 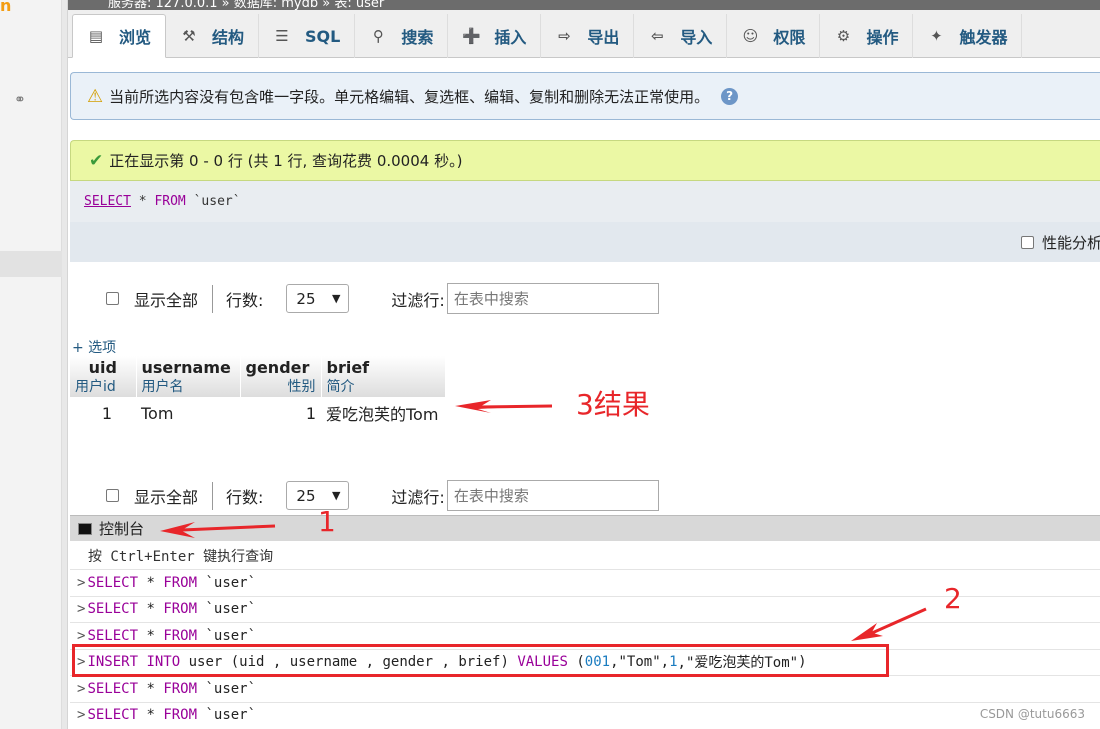 I want to click on tab-label: 权限, so click(x=789, y=37).